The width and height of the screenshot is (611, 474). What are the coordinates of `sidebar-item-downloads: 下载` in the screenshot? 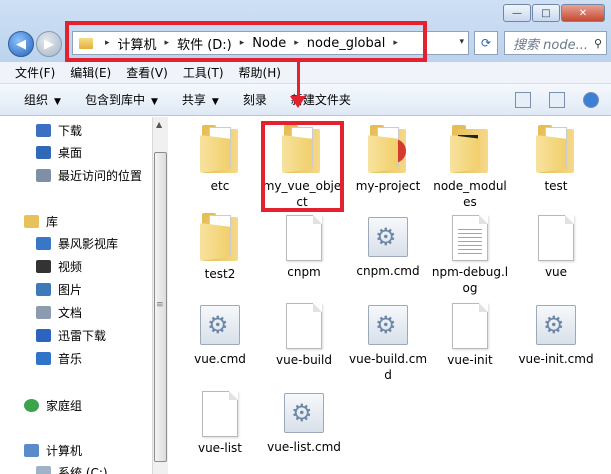 It's located at (59, 130).